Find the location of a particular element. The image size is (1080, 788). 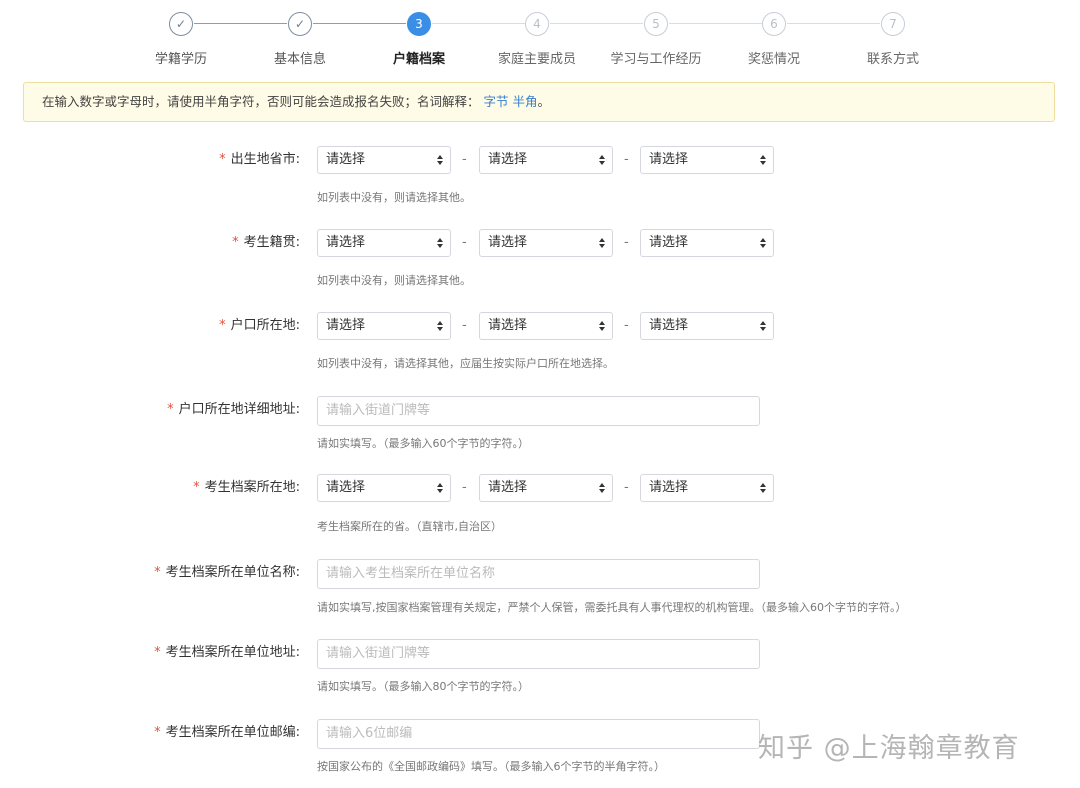

field-hint: 按国家公布的《全国邮政编码》填写。（最多输入6个字节的半角字符。） is located at coordinates (491, 766).